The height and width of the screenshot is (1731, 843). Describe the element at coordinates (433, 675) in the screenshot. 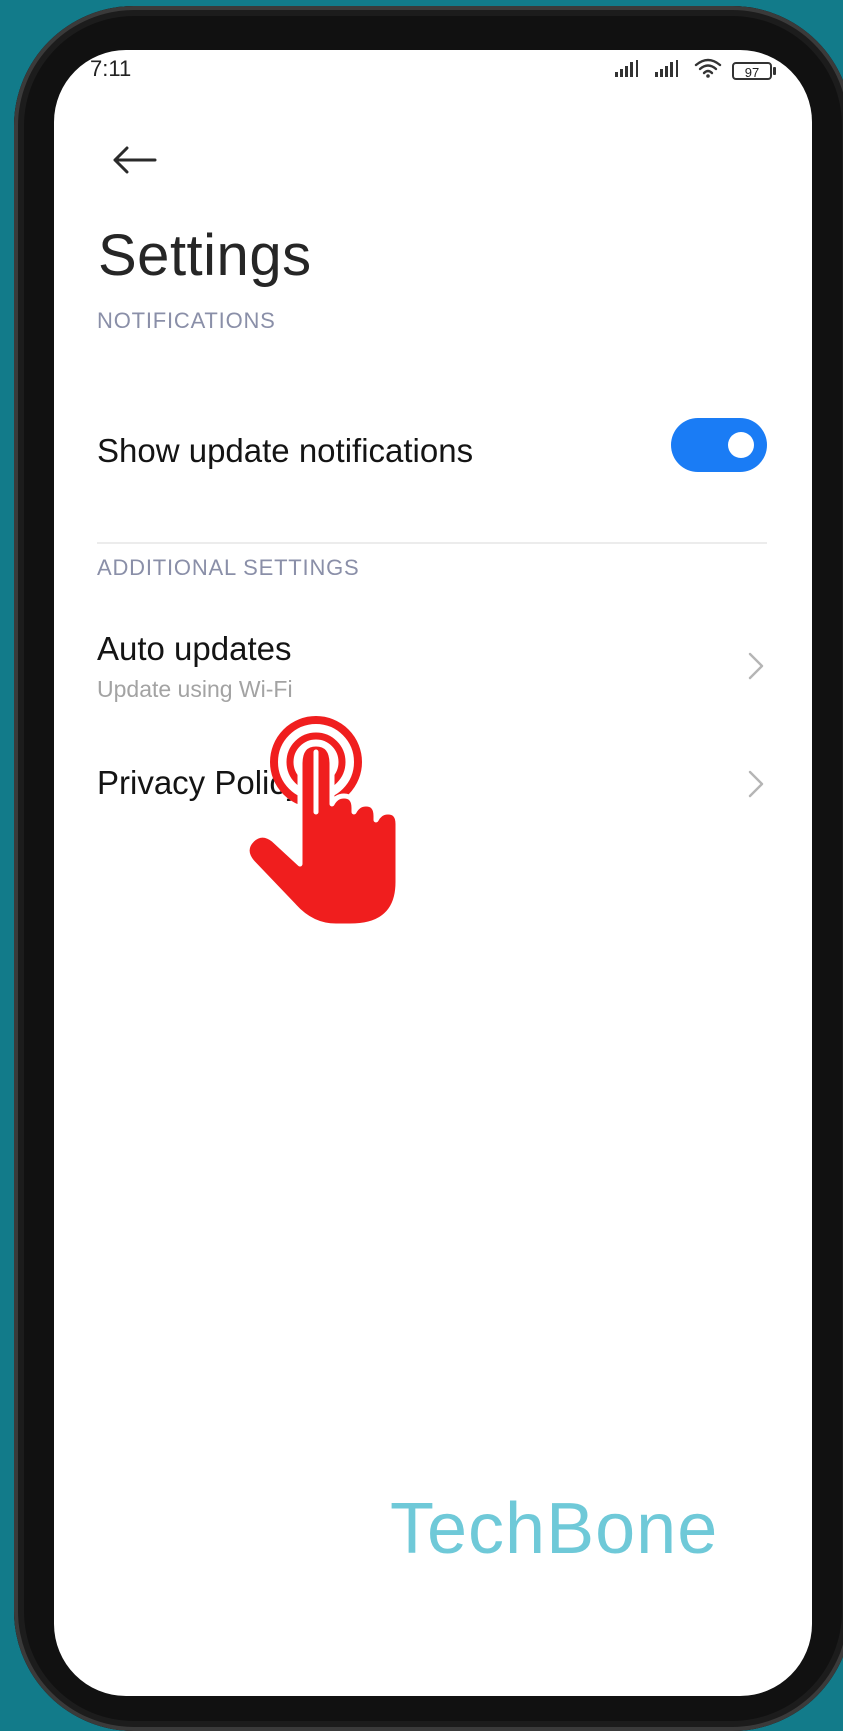

I see `auto-updates-row: Auto updates Update using Wi-Fi` at that location.